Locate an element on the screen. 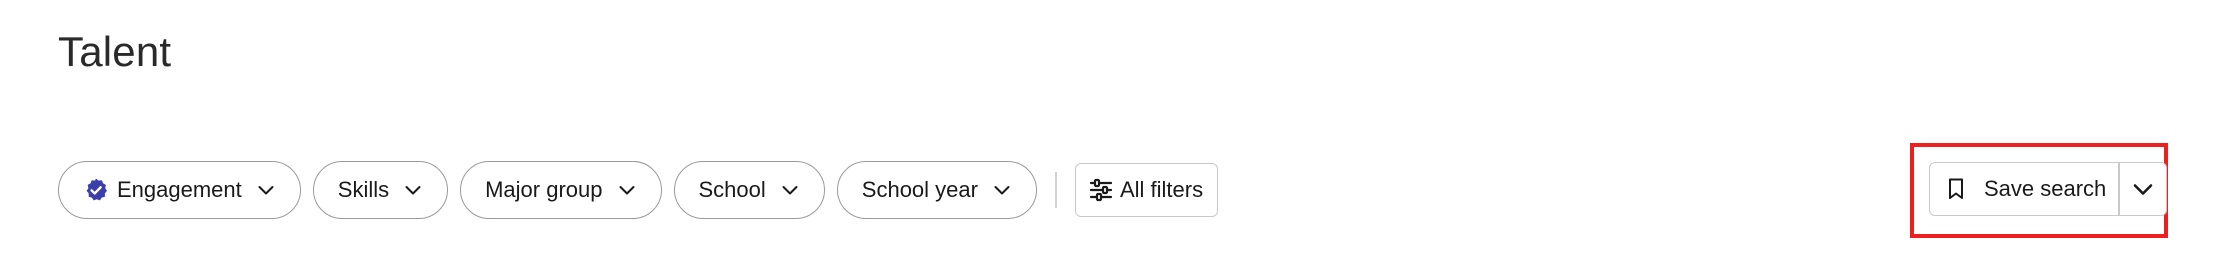 Image resolution: width=2224 pixels, height=260 pixels. sliders-icon is located at coordinates (1101, 190).